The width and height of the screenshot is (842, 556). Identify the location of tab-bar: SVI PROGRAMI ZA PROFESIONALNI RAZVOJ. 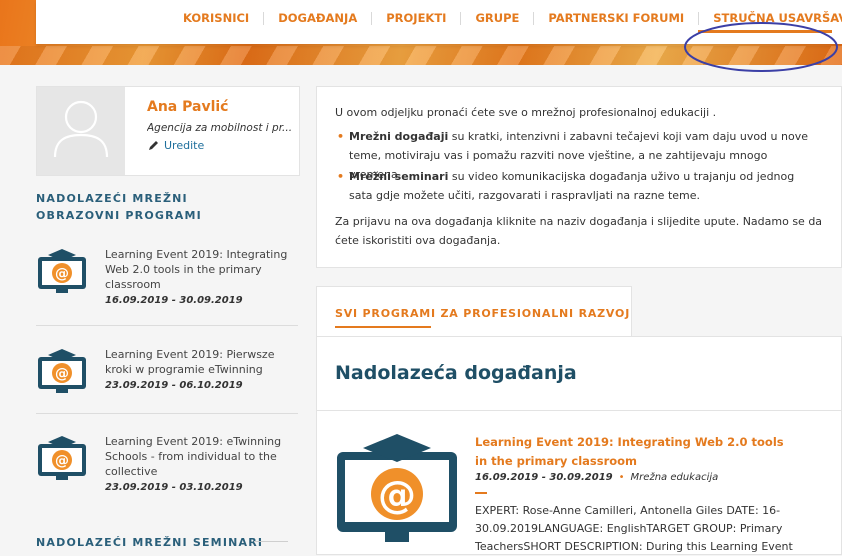
(579, 311).